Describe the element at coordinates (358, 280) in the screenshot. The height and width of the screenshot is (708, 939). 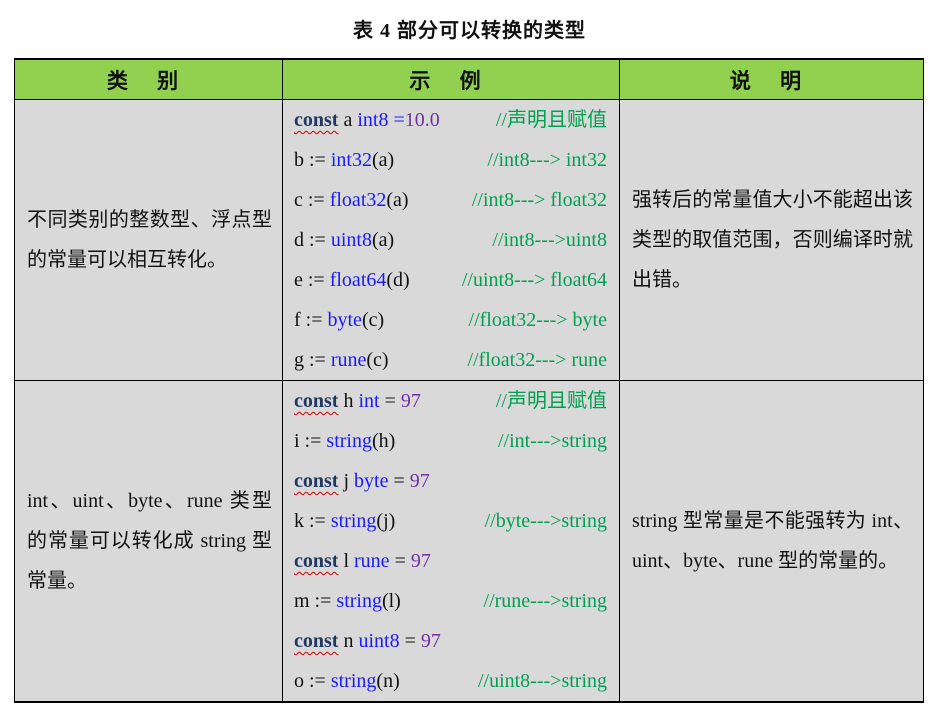
I see `code-type: float64` at that location.